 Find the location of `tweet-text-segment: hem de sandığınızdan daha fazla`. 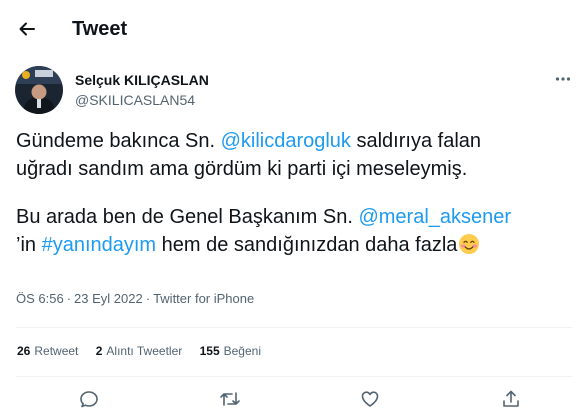

tweet-text-segment: hem de sandığınızdan daha fazla is located at coordinates (307, 245).